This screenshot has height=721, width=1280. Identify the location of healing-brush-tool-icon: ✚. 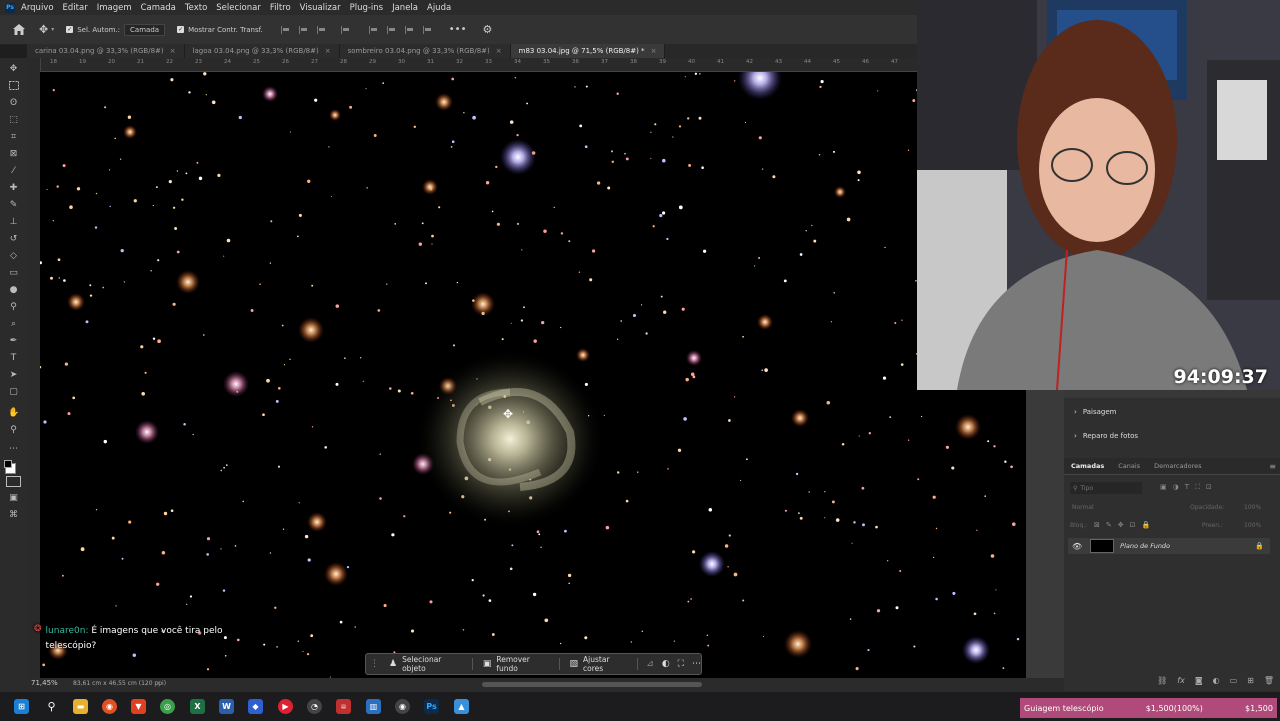
(13, 188).